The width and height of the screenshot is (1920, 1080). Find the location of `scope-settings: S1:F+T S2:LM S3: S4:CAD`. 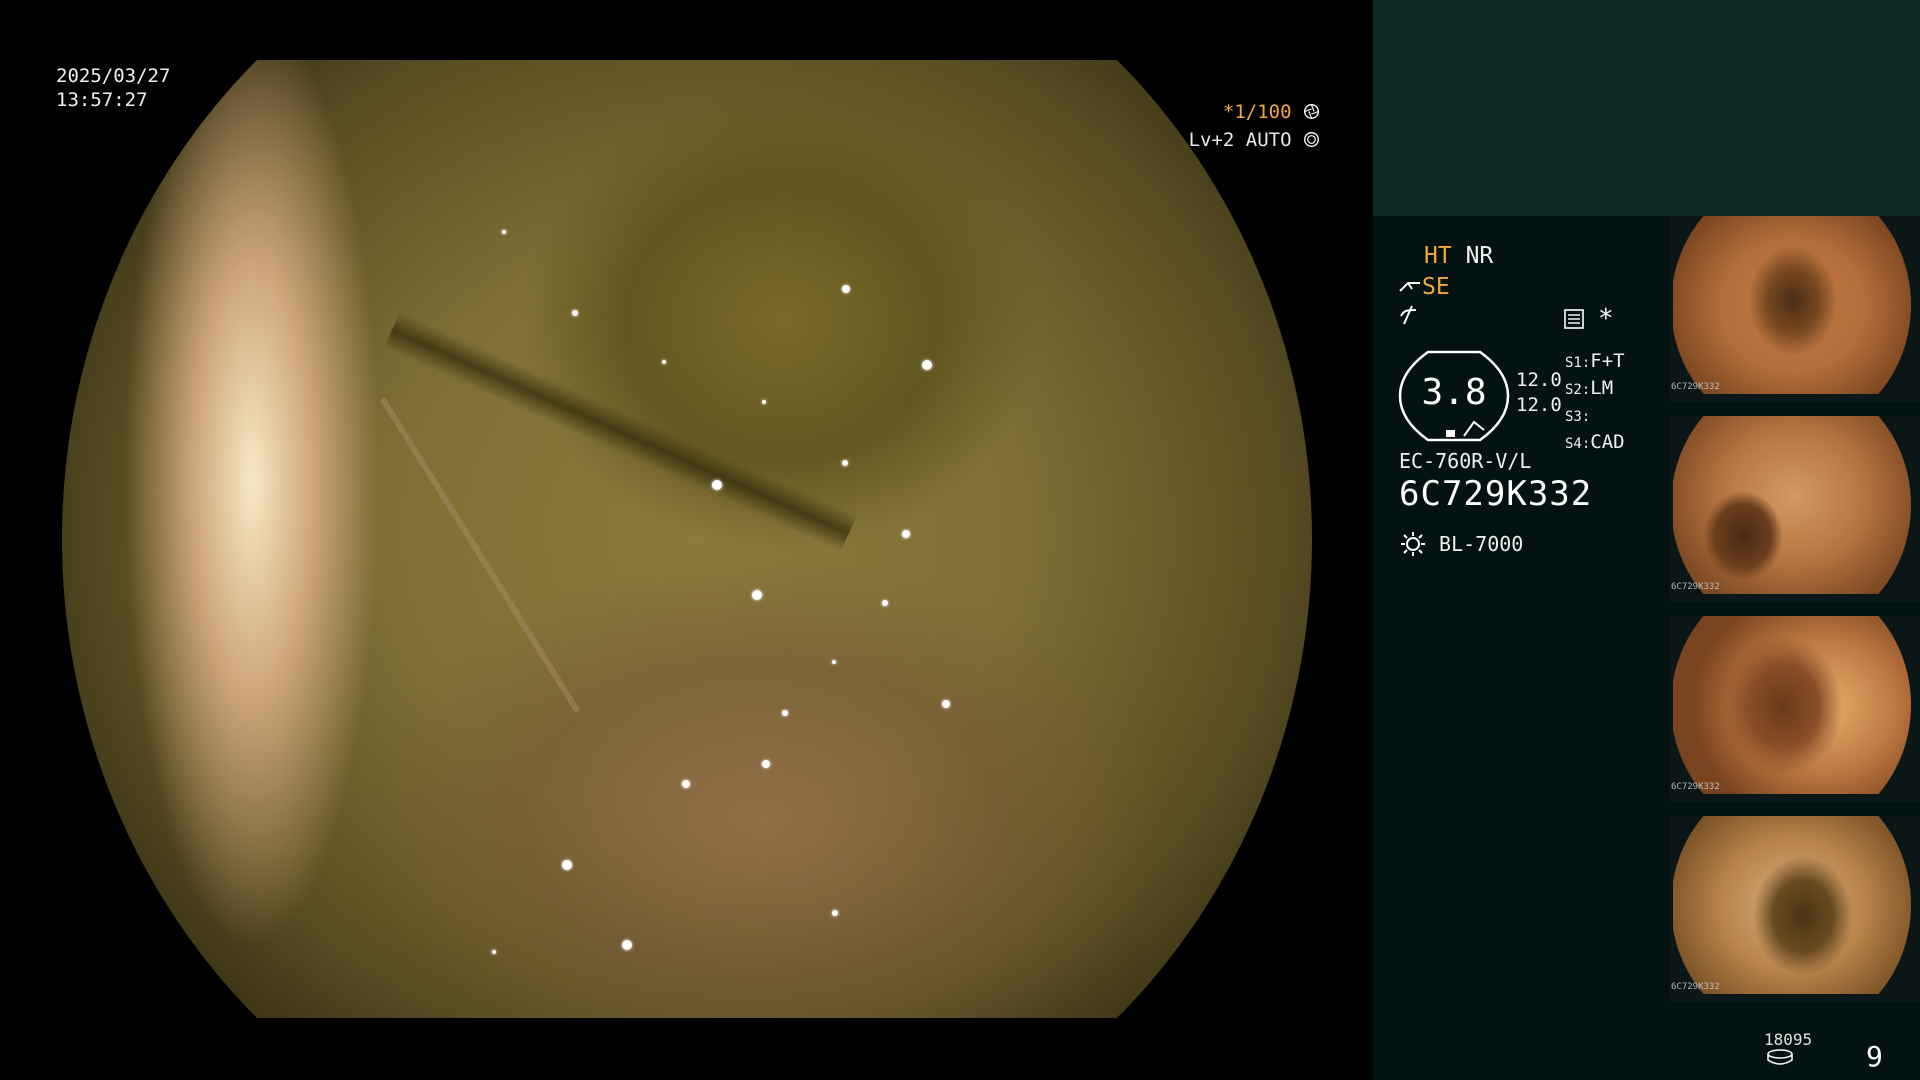

scope-settings: S1:F+T S2:LM S3: S4:CAD is located at coordinates (1595, 401).